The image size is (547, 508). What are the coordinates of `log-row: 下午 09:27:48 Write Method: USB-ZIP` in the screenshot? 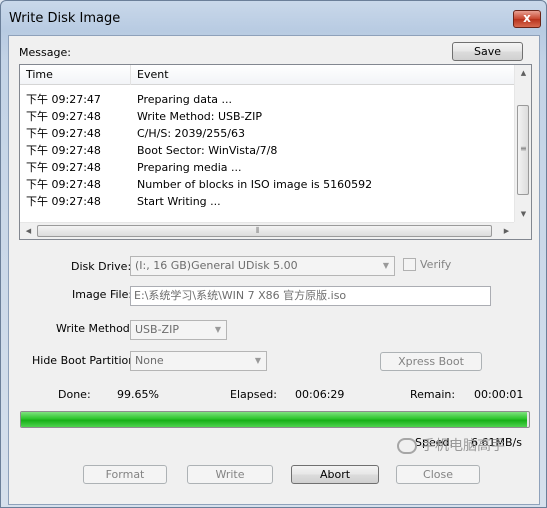 It's located at (267, 116).